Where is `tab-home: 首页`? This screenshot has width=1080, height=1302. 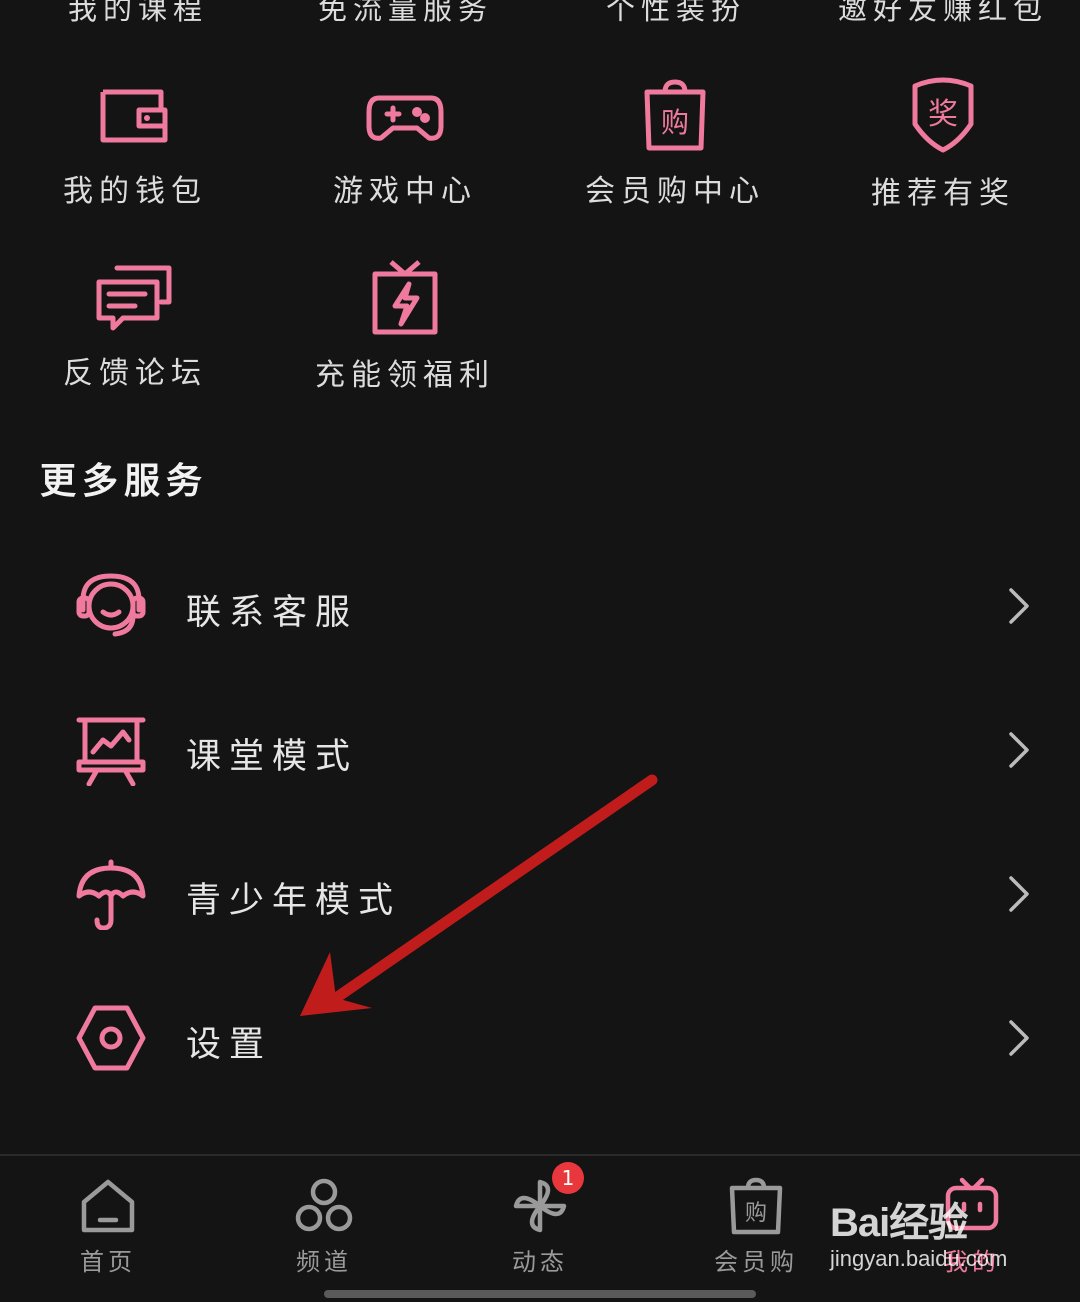 tab-home: 首页 is located at coordinates (108, 1226).